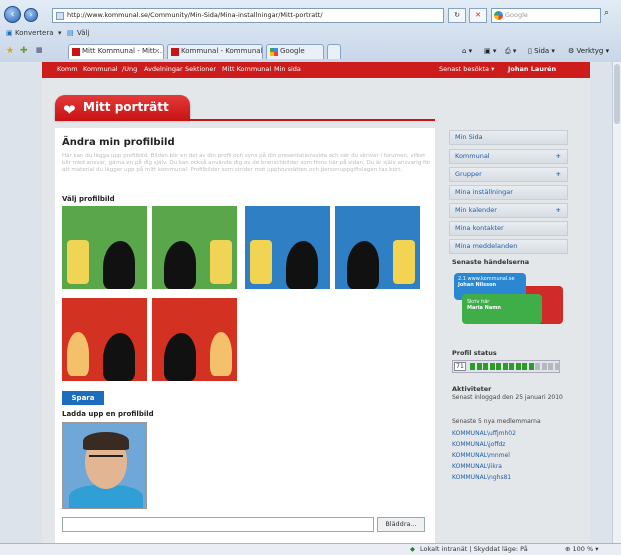 The image size is (621, 555). What do you see at coordinates (478, 15) in the screenshot?
I see `stop-button: ✕` at bounding box center [478, 15].